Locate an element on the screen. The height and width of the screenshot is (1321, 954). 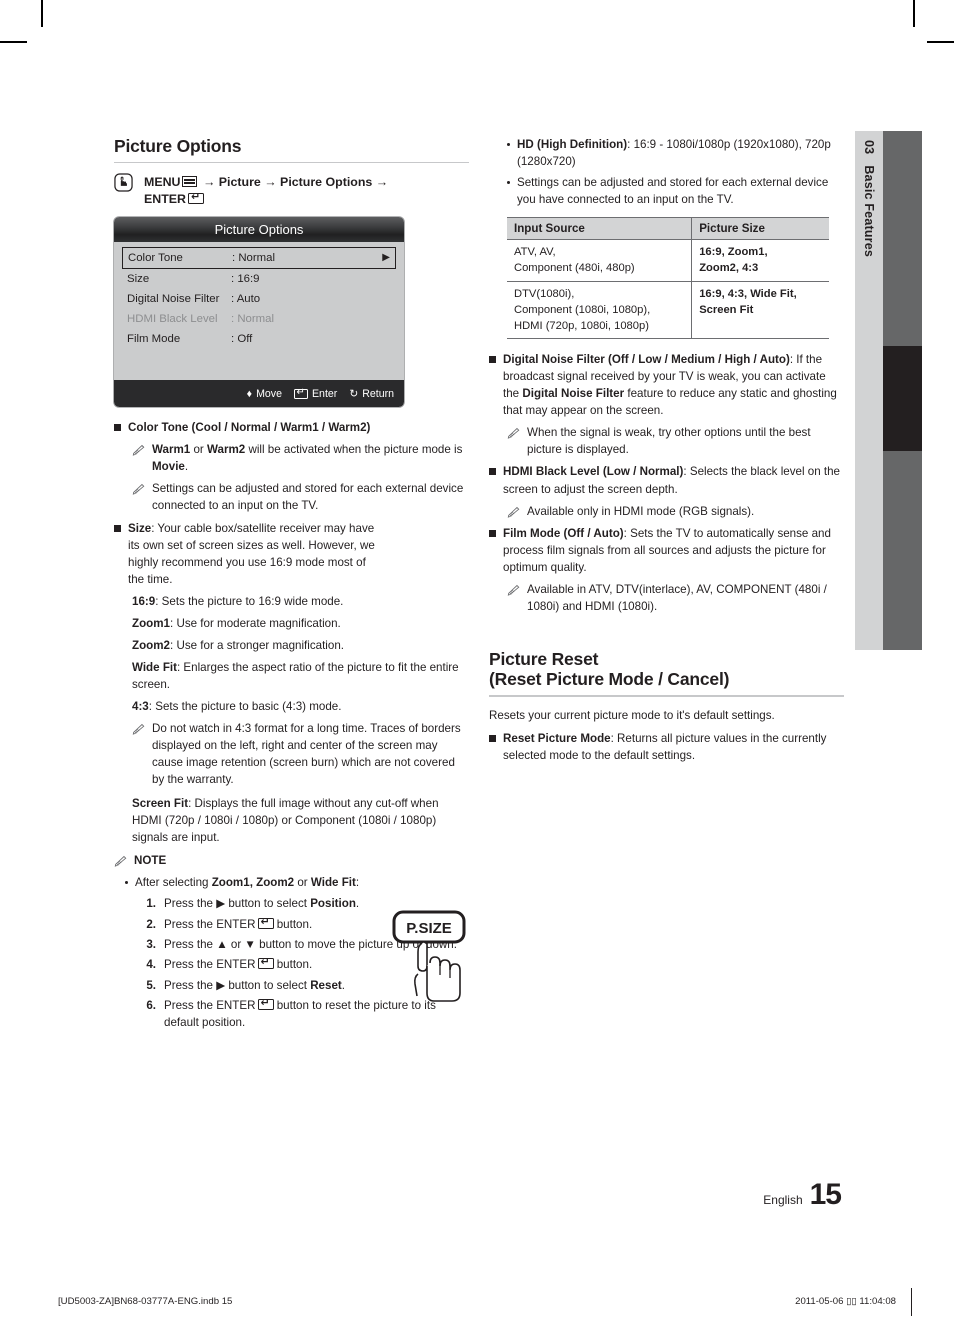
chapter-title: Basic Features is located at coordinates (869, 211).